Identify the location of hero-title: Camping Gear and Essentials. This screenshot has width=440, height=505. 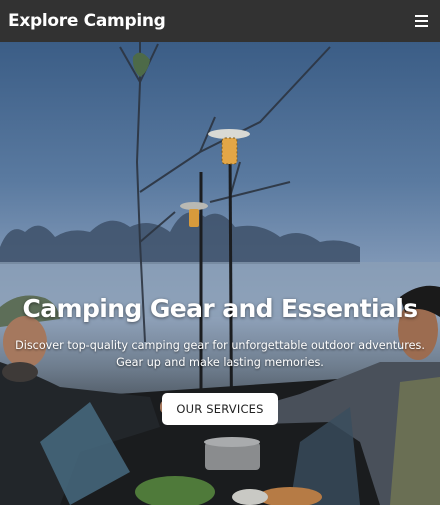
(220, 308).